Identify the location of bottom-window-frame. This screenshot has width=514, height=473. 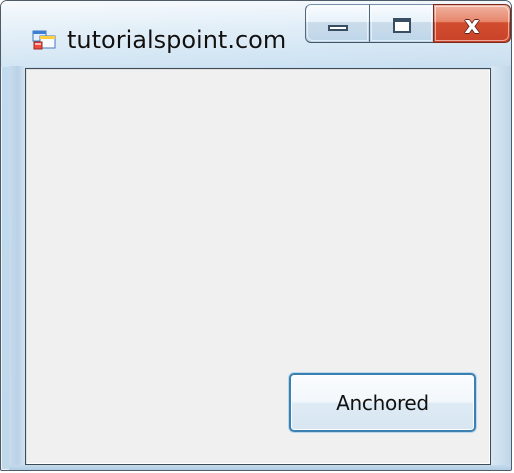
(260, 467).